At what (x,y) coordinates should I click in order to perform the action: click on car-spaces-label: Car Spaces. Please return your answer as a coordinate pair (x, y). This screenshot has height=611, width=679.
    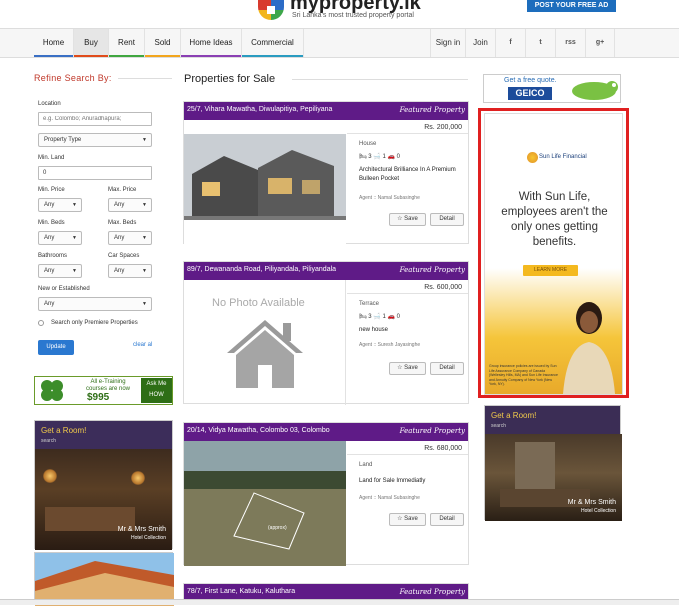
    Looking at the image, I should click on (124, 256).